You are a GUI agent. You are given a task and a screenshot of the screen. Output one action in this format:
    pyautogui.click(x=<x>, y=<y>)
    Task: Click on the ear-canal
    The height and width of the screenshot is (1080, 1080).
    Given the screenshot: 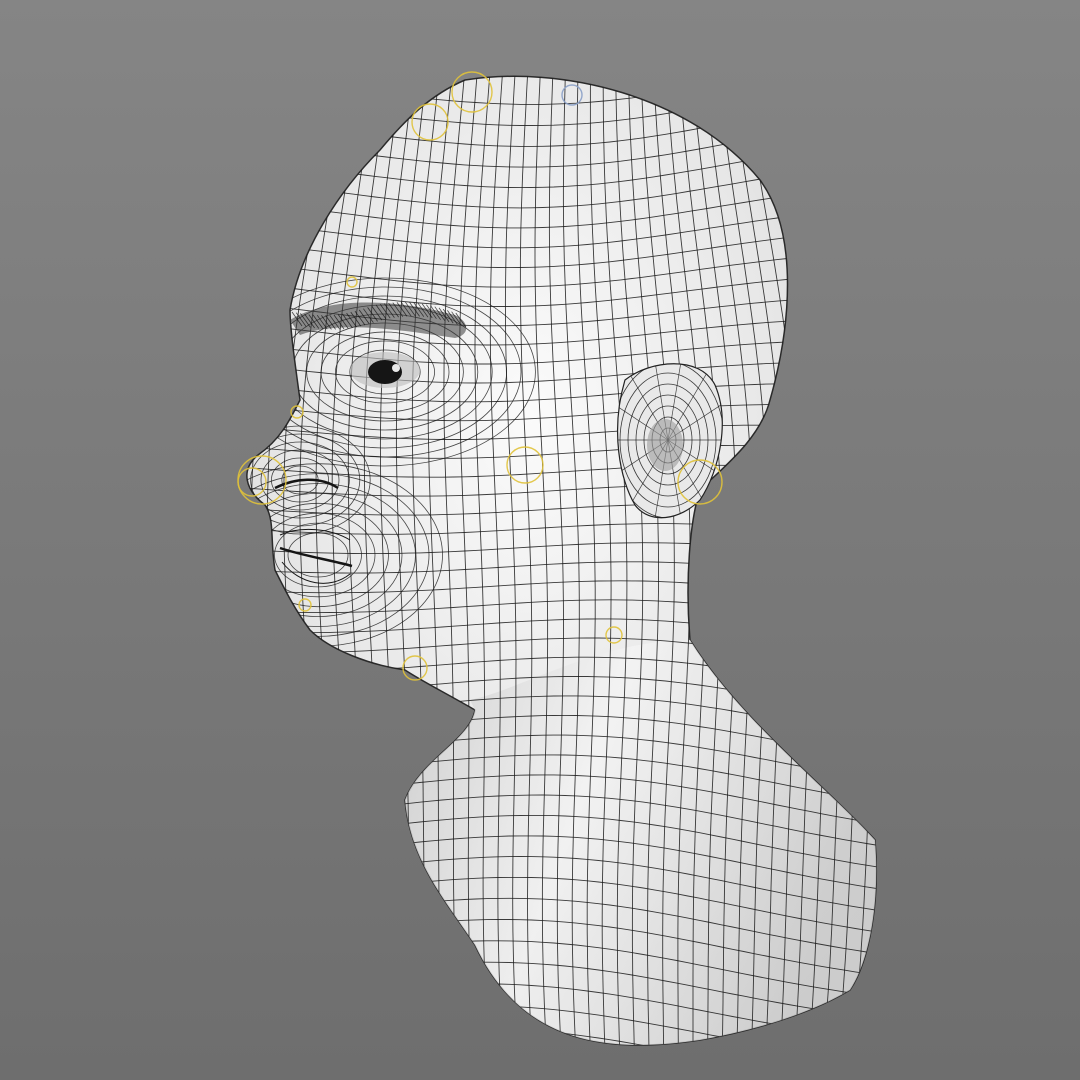 What is the action you would take?
    pyautogui.click(x=665, y=445)
    